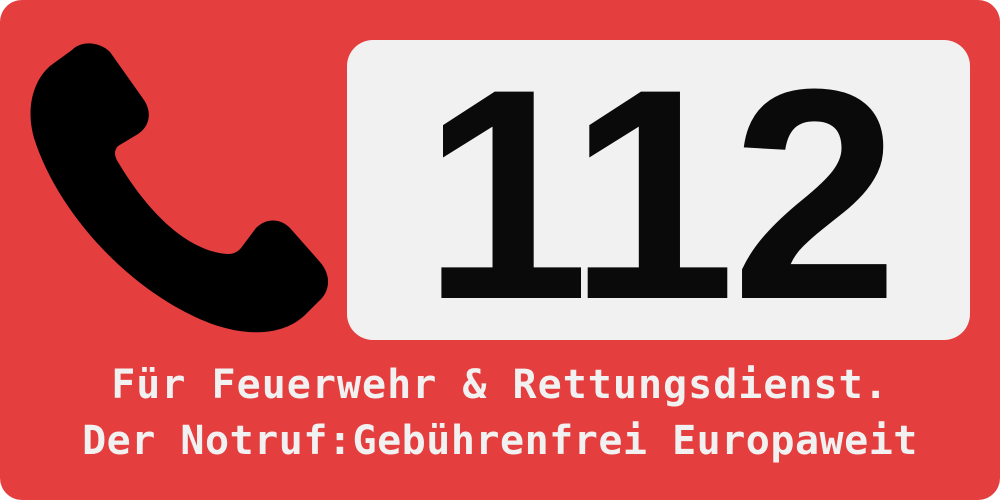  I want to click on caption-line-1: Für Feuerwehr & Rettungsdienst., so click(500, 385).